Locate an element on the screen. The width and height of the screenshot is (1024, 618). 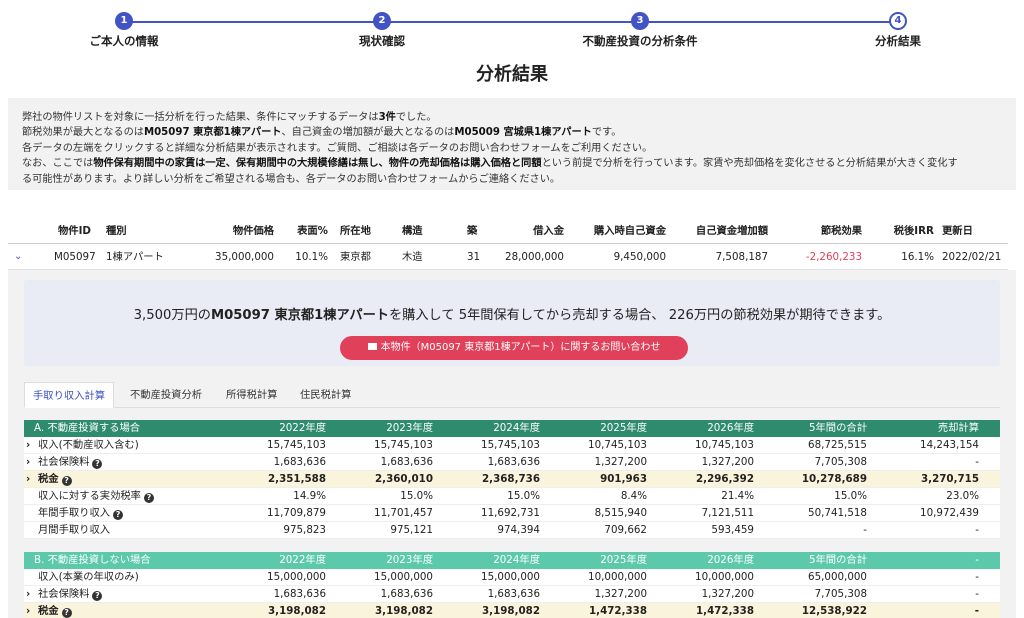
tab-income-tax: 所得税計算 is located at coordinates (251, 395).